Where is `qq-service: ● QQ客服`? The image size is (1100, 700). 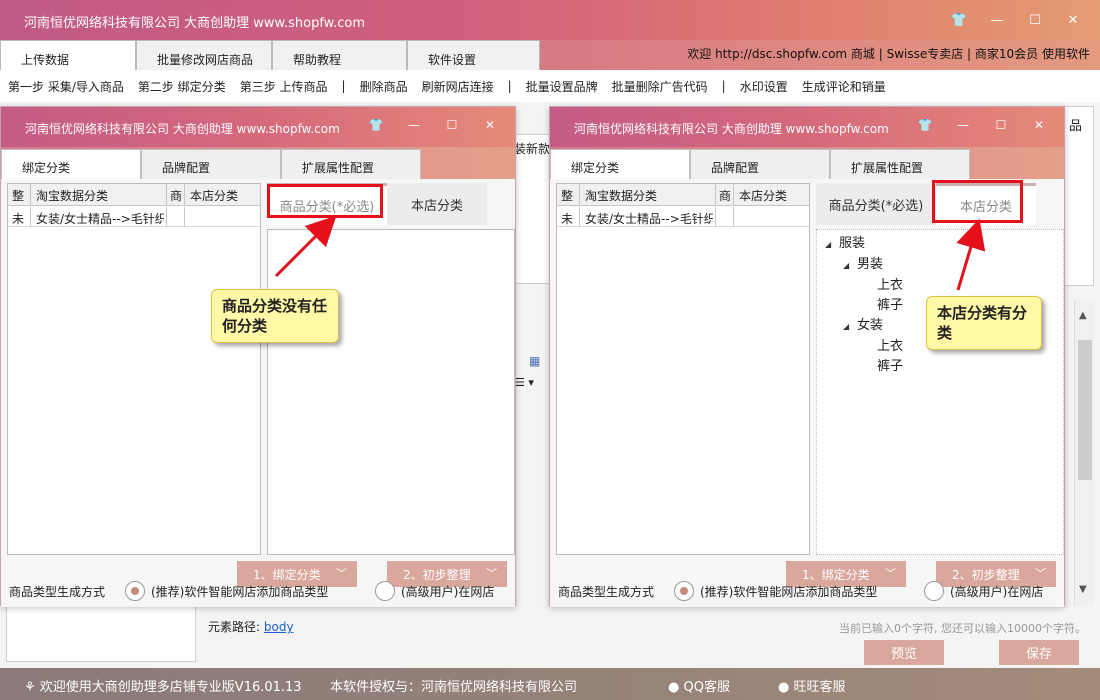
qq-service: ● QQ客服 is located at coordinates (699, 685).